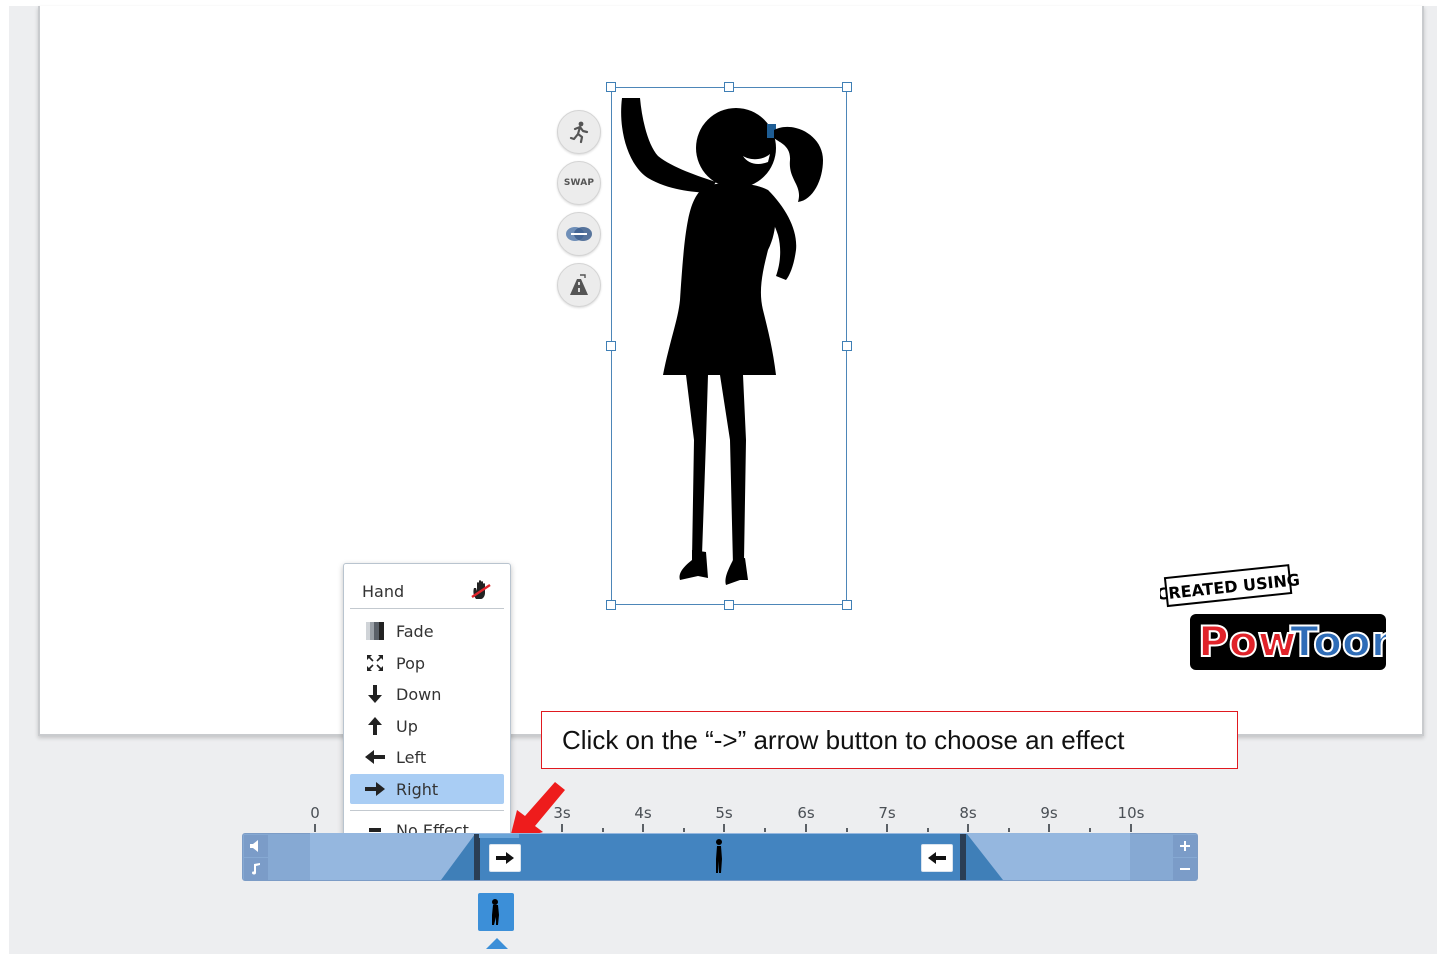  Describe the element at coordinates (427, 589) in the screenshot. I see `menu-header: Hand` at that location.